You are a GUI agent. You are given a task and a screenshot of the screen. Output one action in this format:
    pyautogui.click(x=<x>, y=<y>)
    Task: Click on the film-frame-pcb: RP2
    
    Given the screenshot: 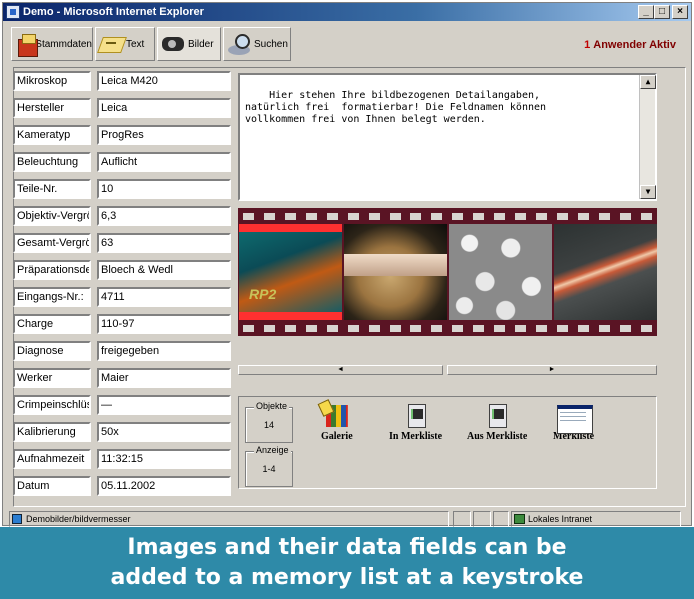 What is the action you would take?
    pyautogui.click(x=290, y=272)
    